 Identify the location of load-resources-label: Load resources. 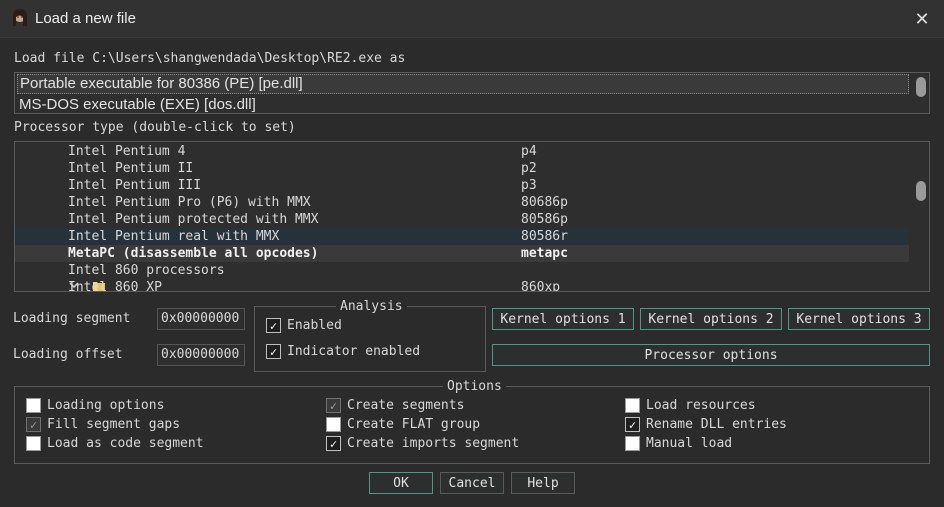
(701, 405).